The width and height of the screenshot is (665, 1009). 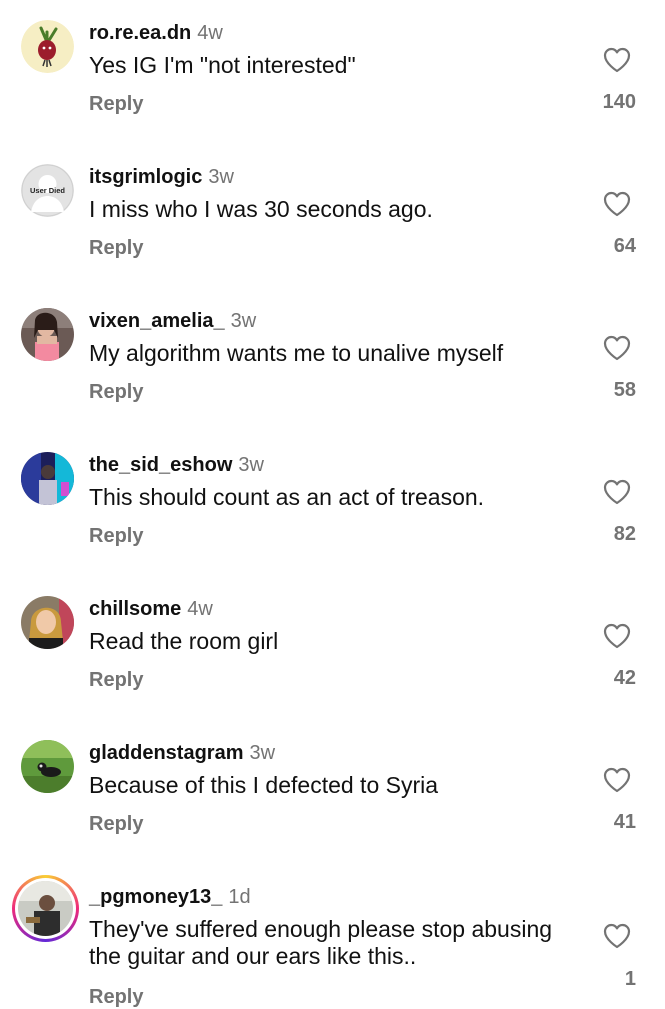 I want to click on comment-text: Read the room girl, so click(x=184, y=641).